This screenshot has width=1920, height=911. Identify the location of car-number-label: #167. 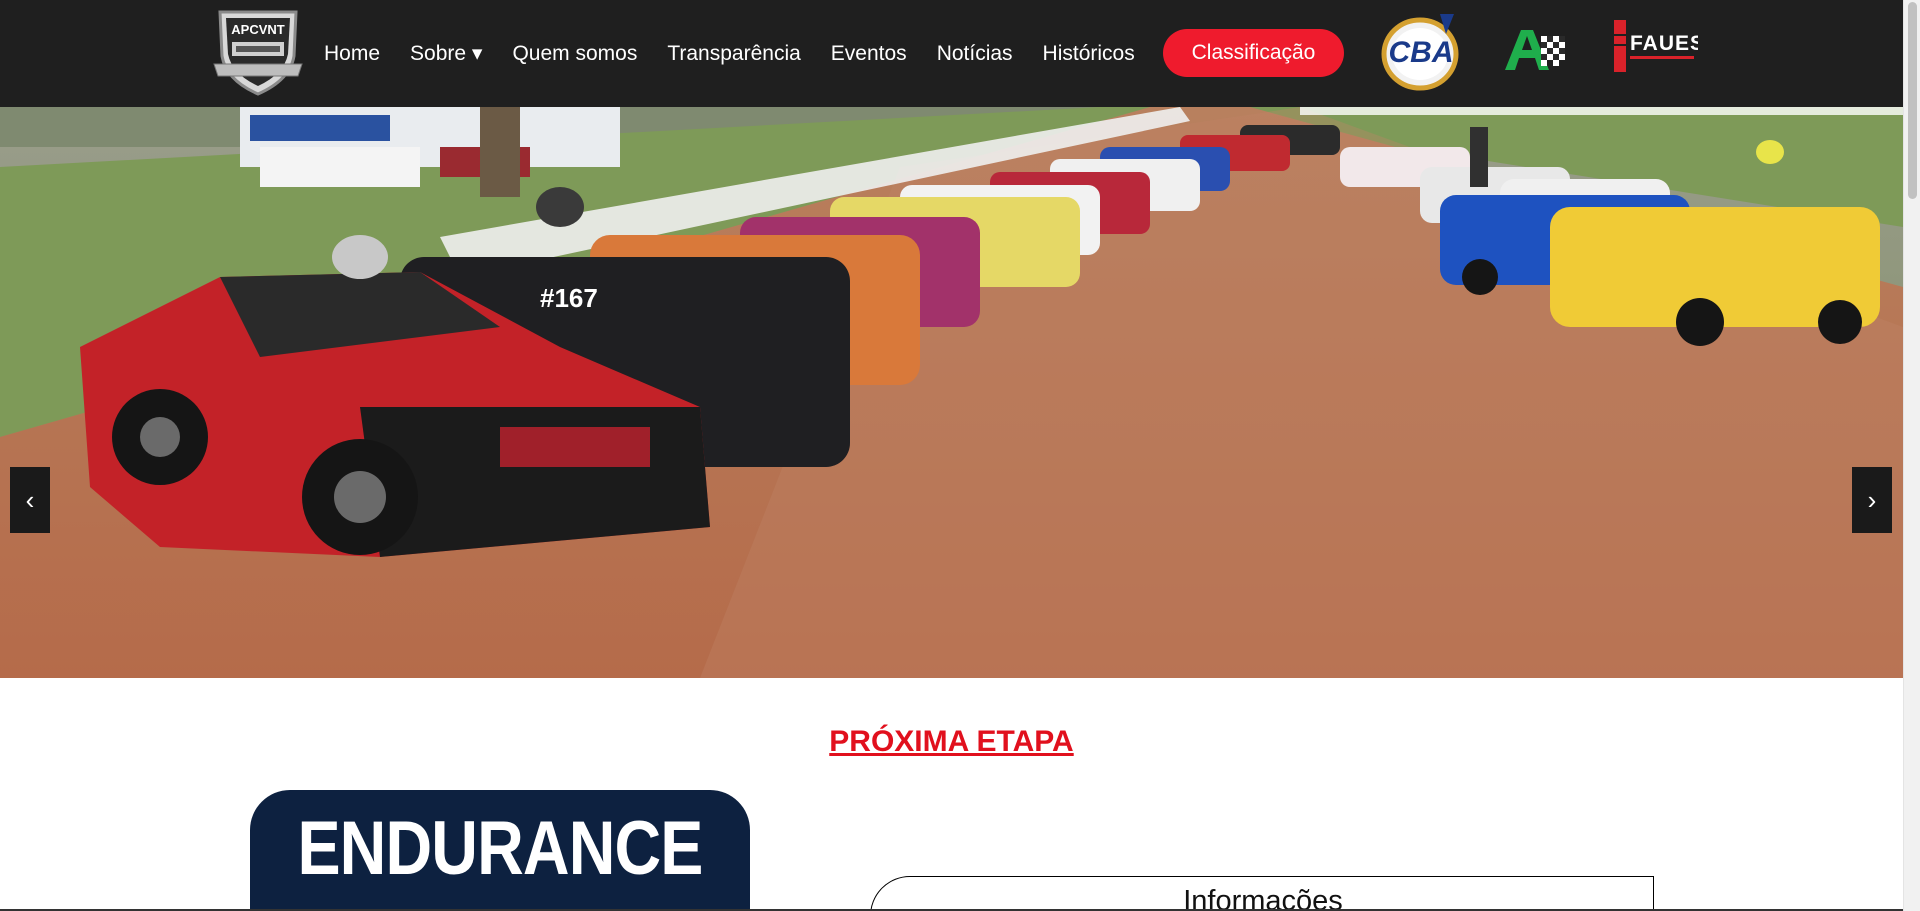
(569, 298).